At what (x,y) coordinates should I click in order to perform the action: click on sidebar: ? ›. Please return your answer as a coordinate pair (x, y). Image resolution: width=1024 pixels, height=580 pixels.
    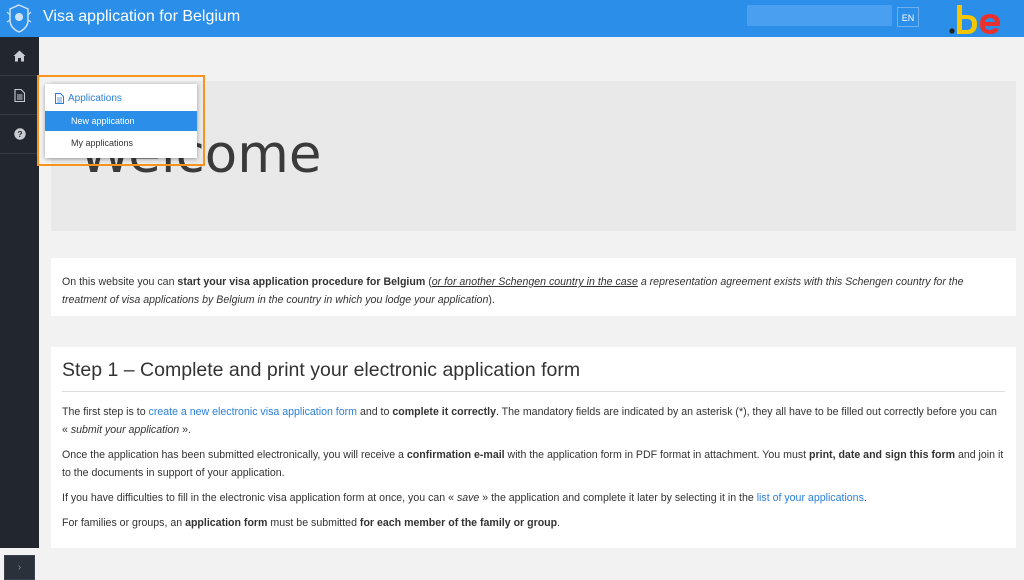
    Looking at the image, I should click on (19, 308).